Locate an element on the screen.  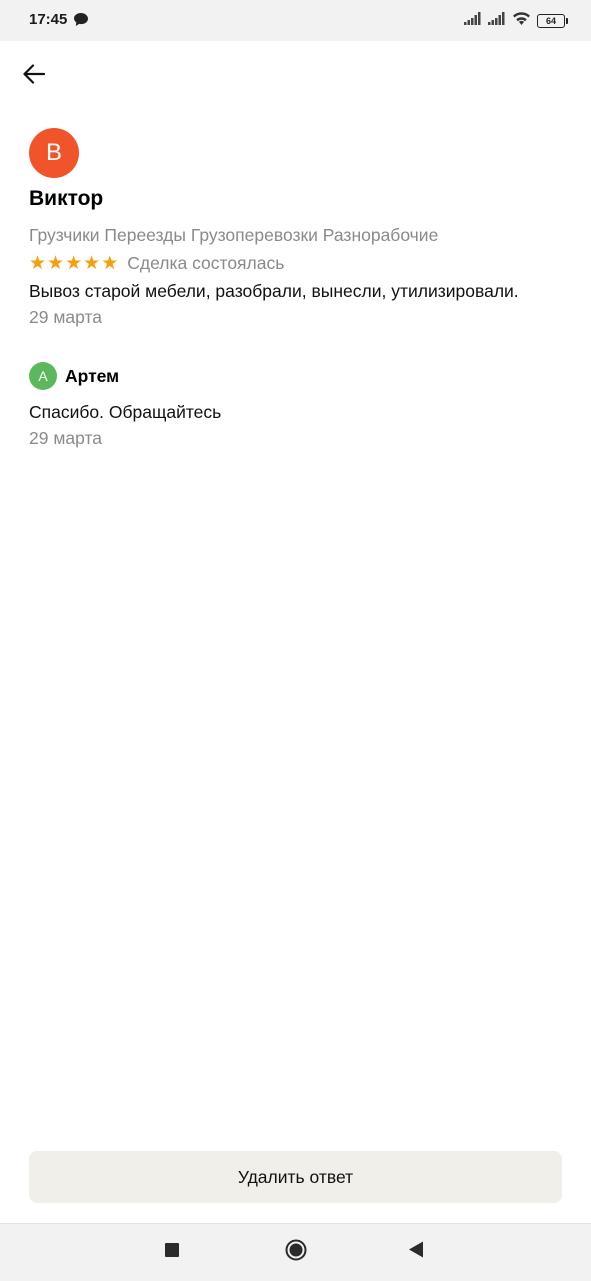
nav-back-button is located at coordinates (416, 1252).